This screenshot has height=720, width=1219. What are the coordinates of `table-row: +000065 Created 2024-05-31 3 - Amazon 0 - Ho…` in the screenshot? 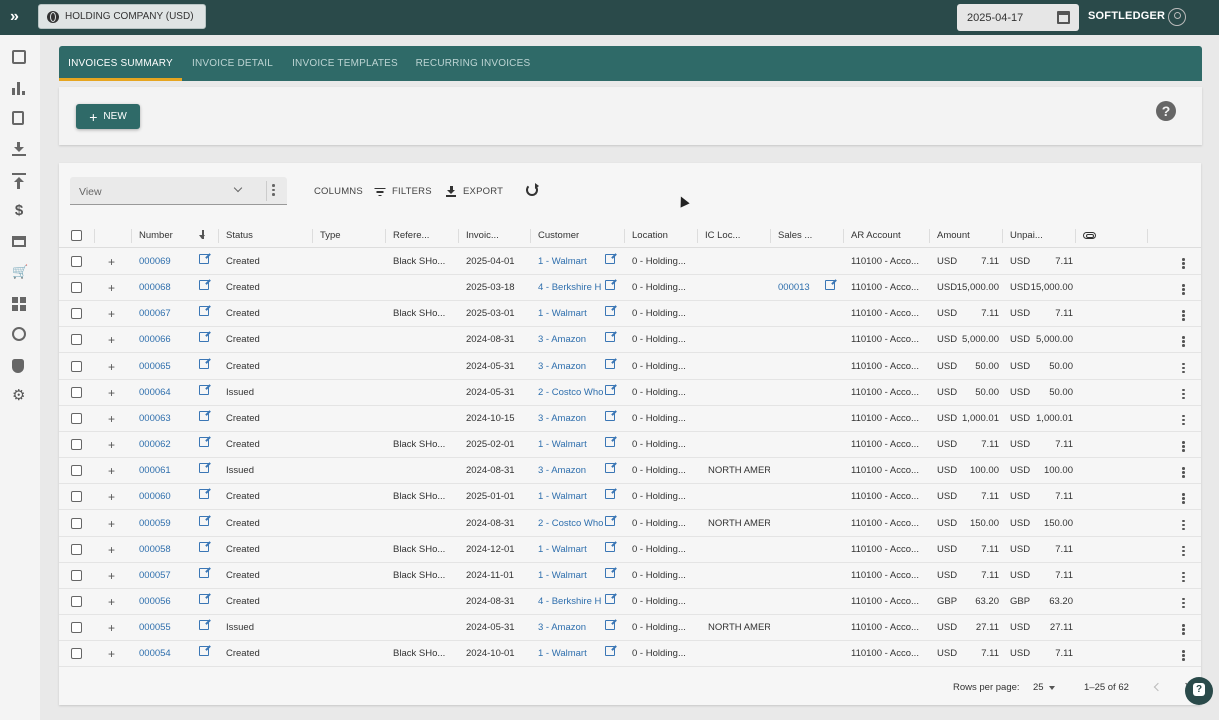 It's located at (630, 367).